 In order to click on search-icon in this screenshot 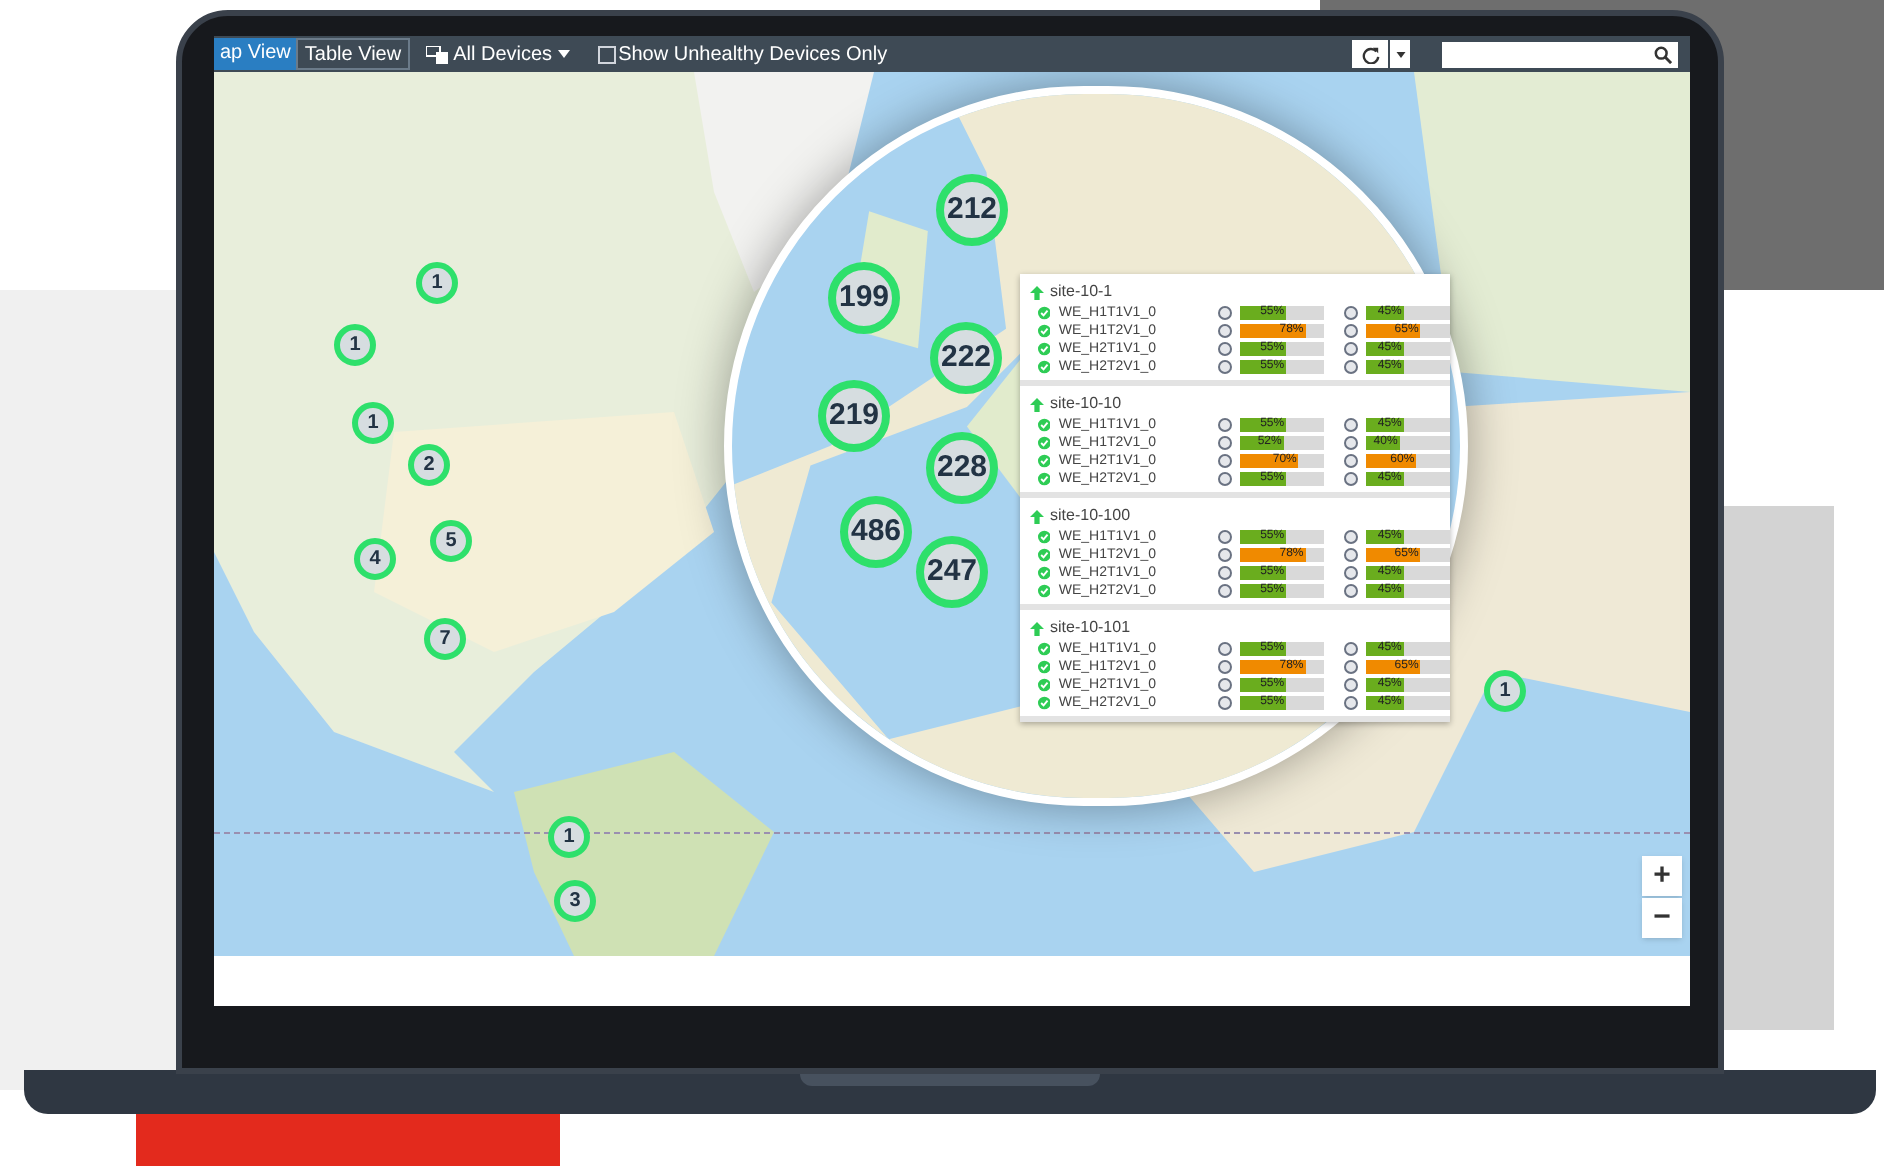, I will do `click(1663, 54)`.